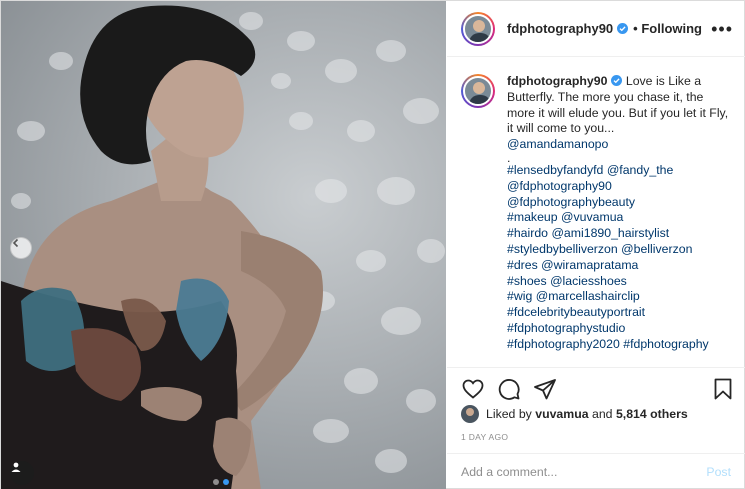  Describe the element at coordinates (509, 389) in the screenshot. I see `comment-icon` at that location.